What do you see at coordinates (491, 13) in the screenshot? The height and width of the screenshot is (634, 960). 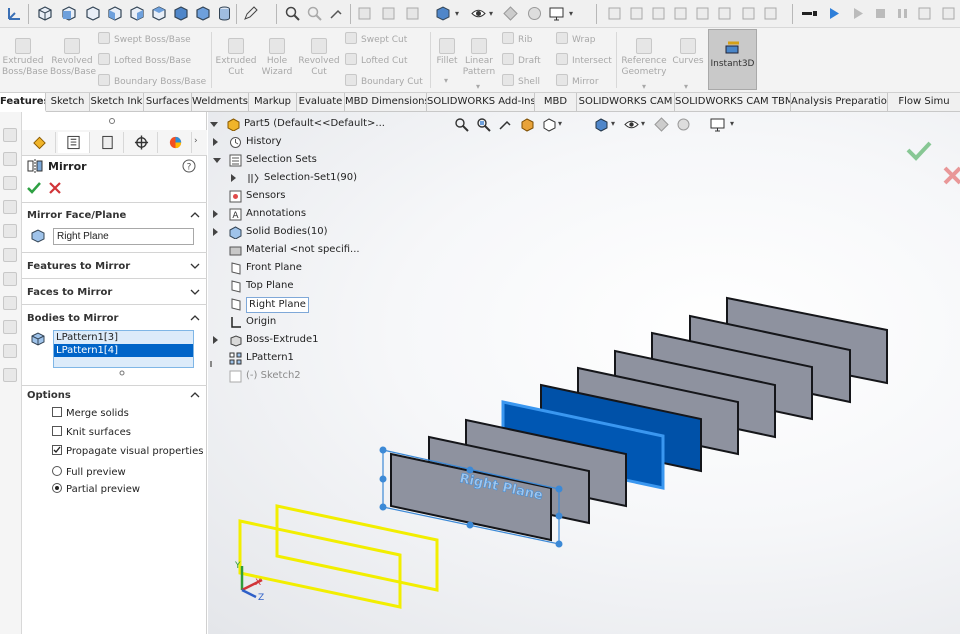 I see `hide-show-dropdown-icon: ▾` at bounding box center [491, 13].